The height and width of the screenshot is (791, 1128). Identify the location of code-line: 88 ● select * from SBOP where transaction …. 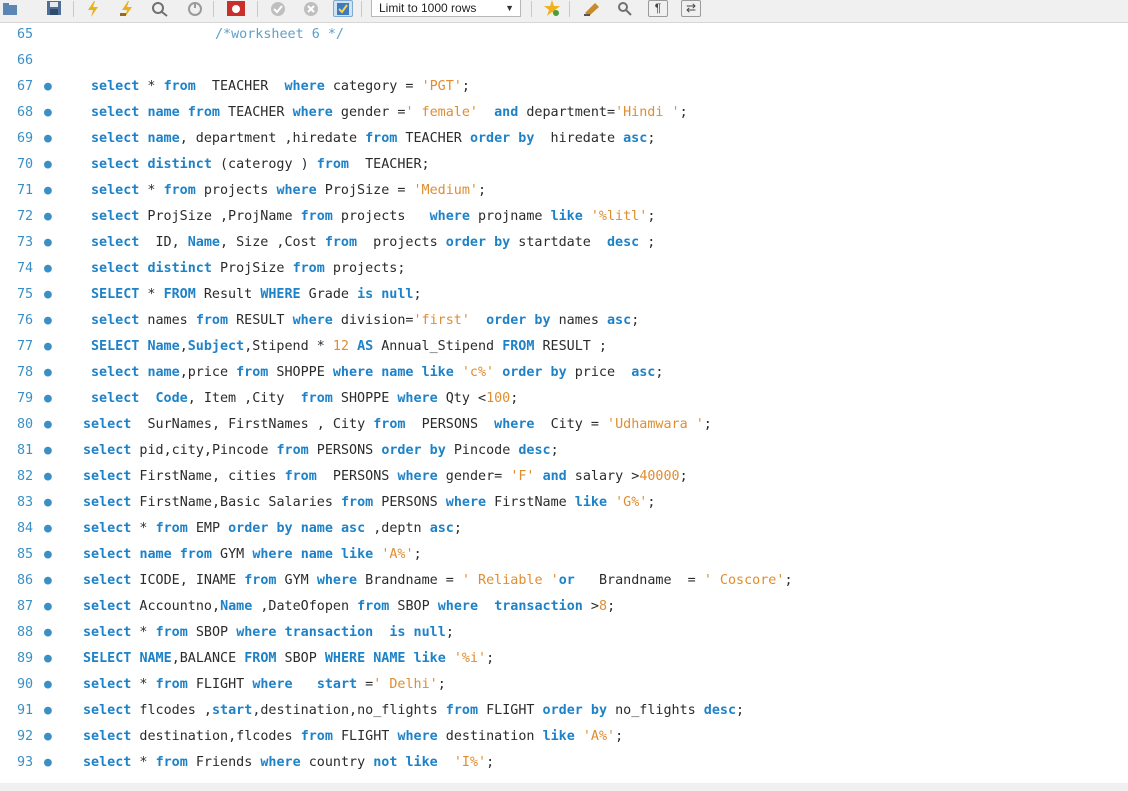
(564, 633).